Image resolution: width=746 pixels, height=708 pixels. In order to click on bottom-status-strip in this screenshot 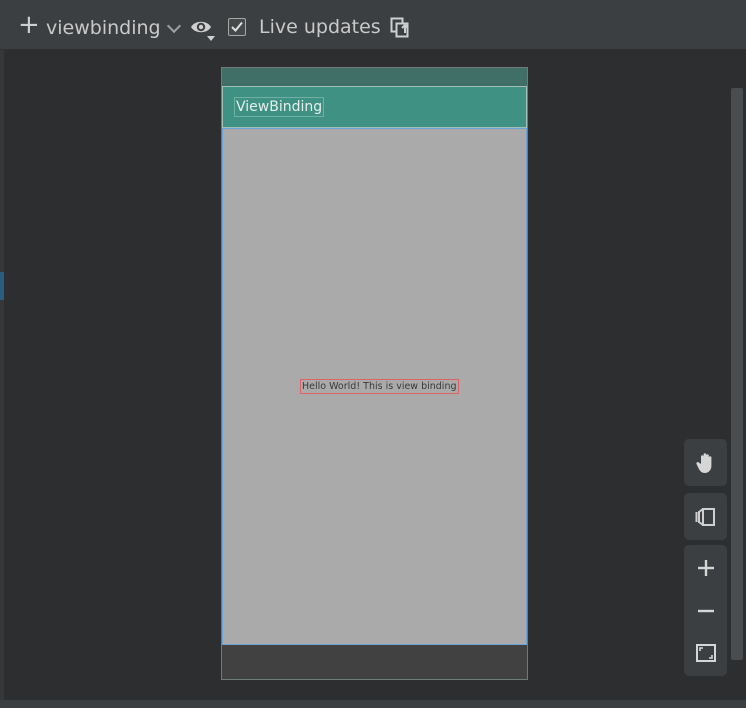, I will do `click(373, 704)`.